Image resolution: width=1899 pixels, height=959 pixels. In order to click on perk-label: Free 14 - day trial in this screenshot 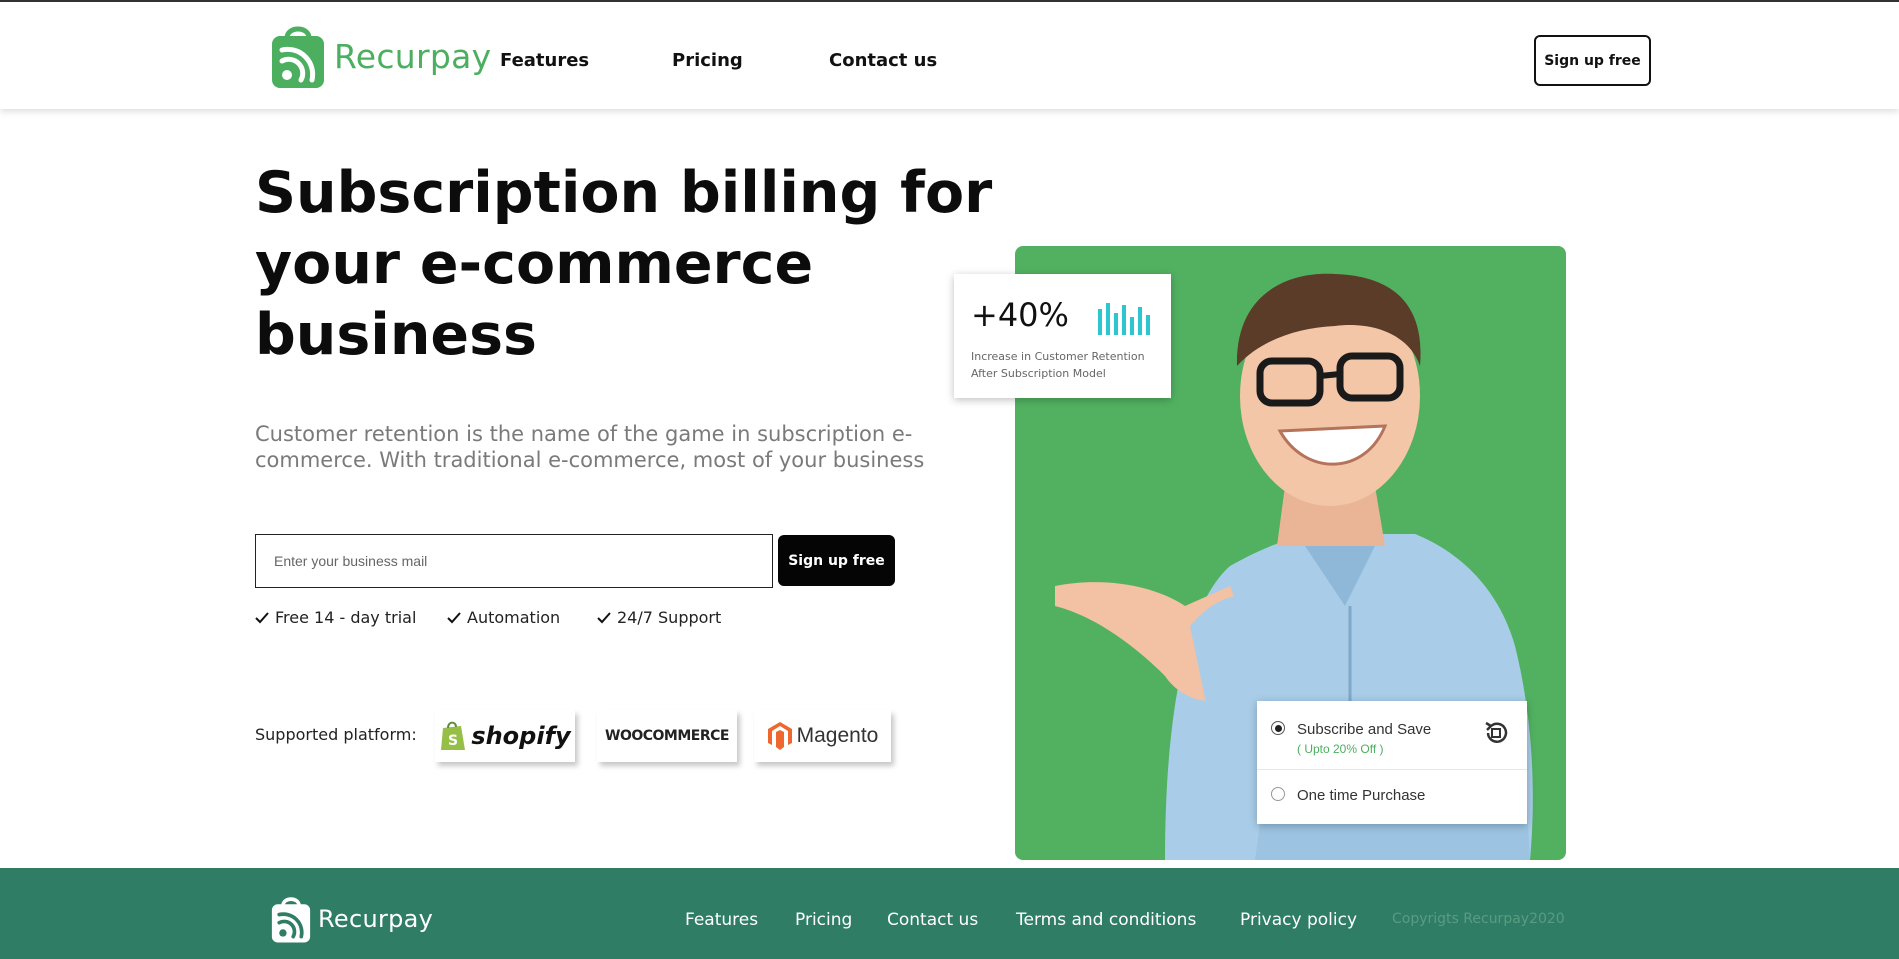, I will do `click(346, 617)`.